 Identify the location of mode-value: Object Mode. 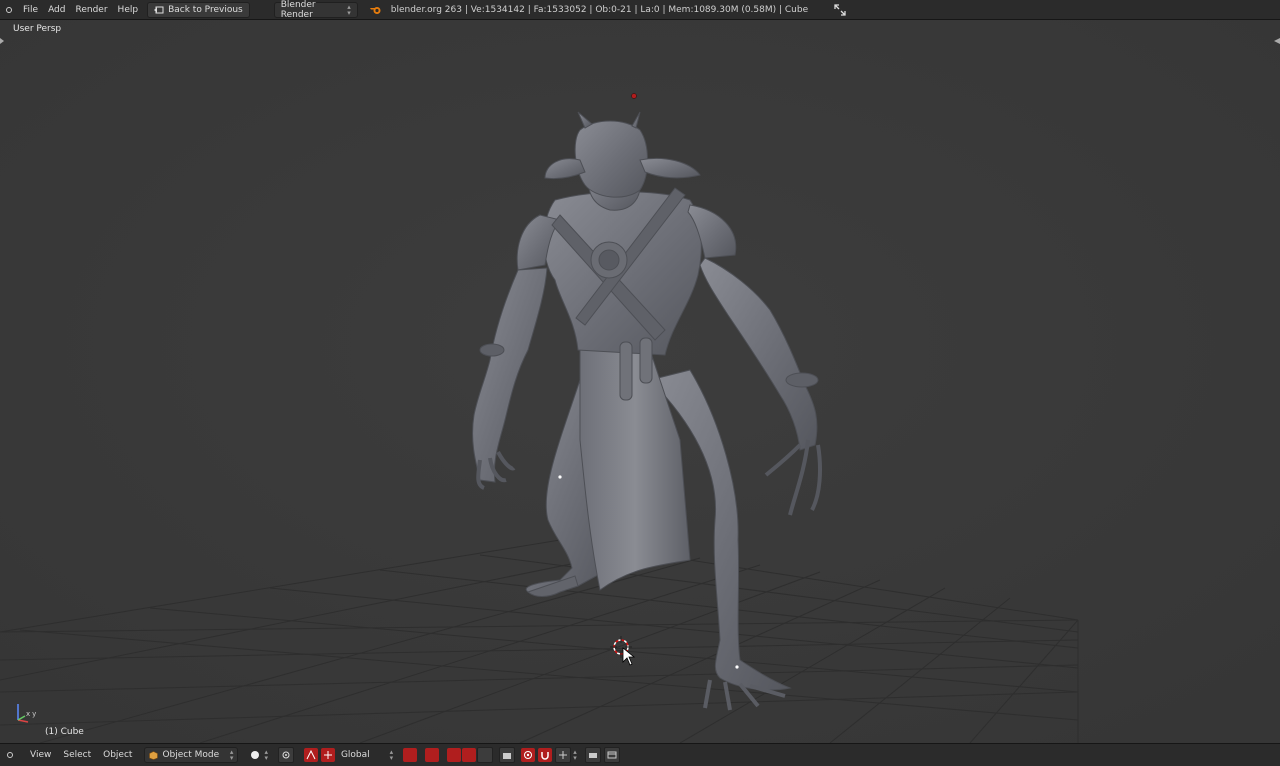
(191, 755).